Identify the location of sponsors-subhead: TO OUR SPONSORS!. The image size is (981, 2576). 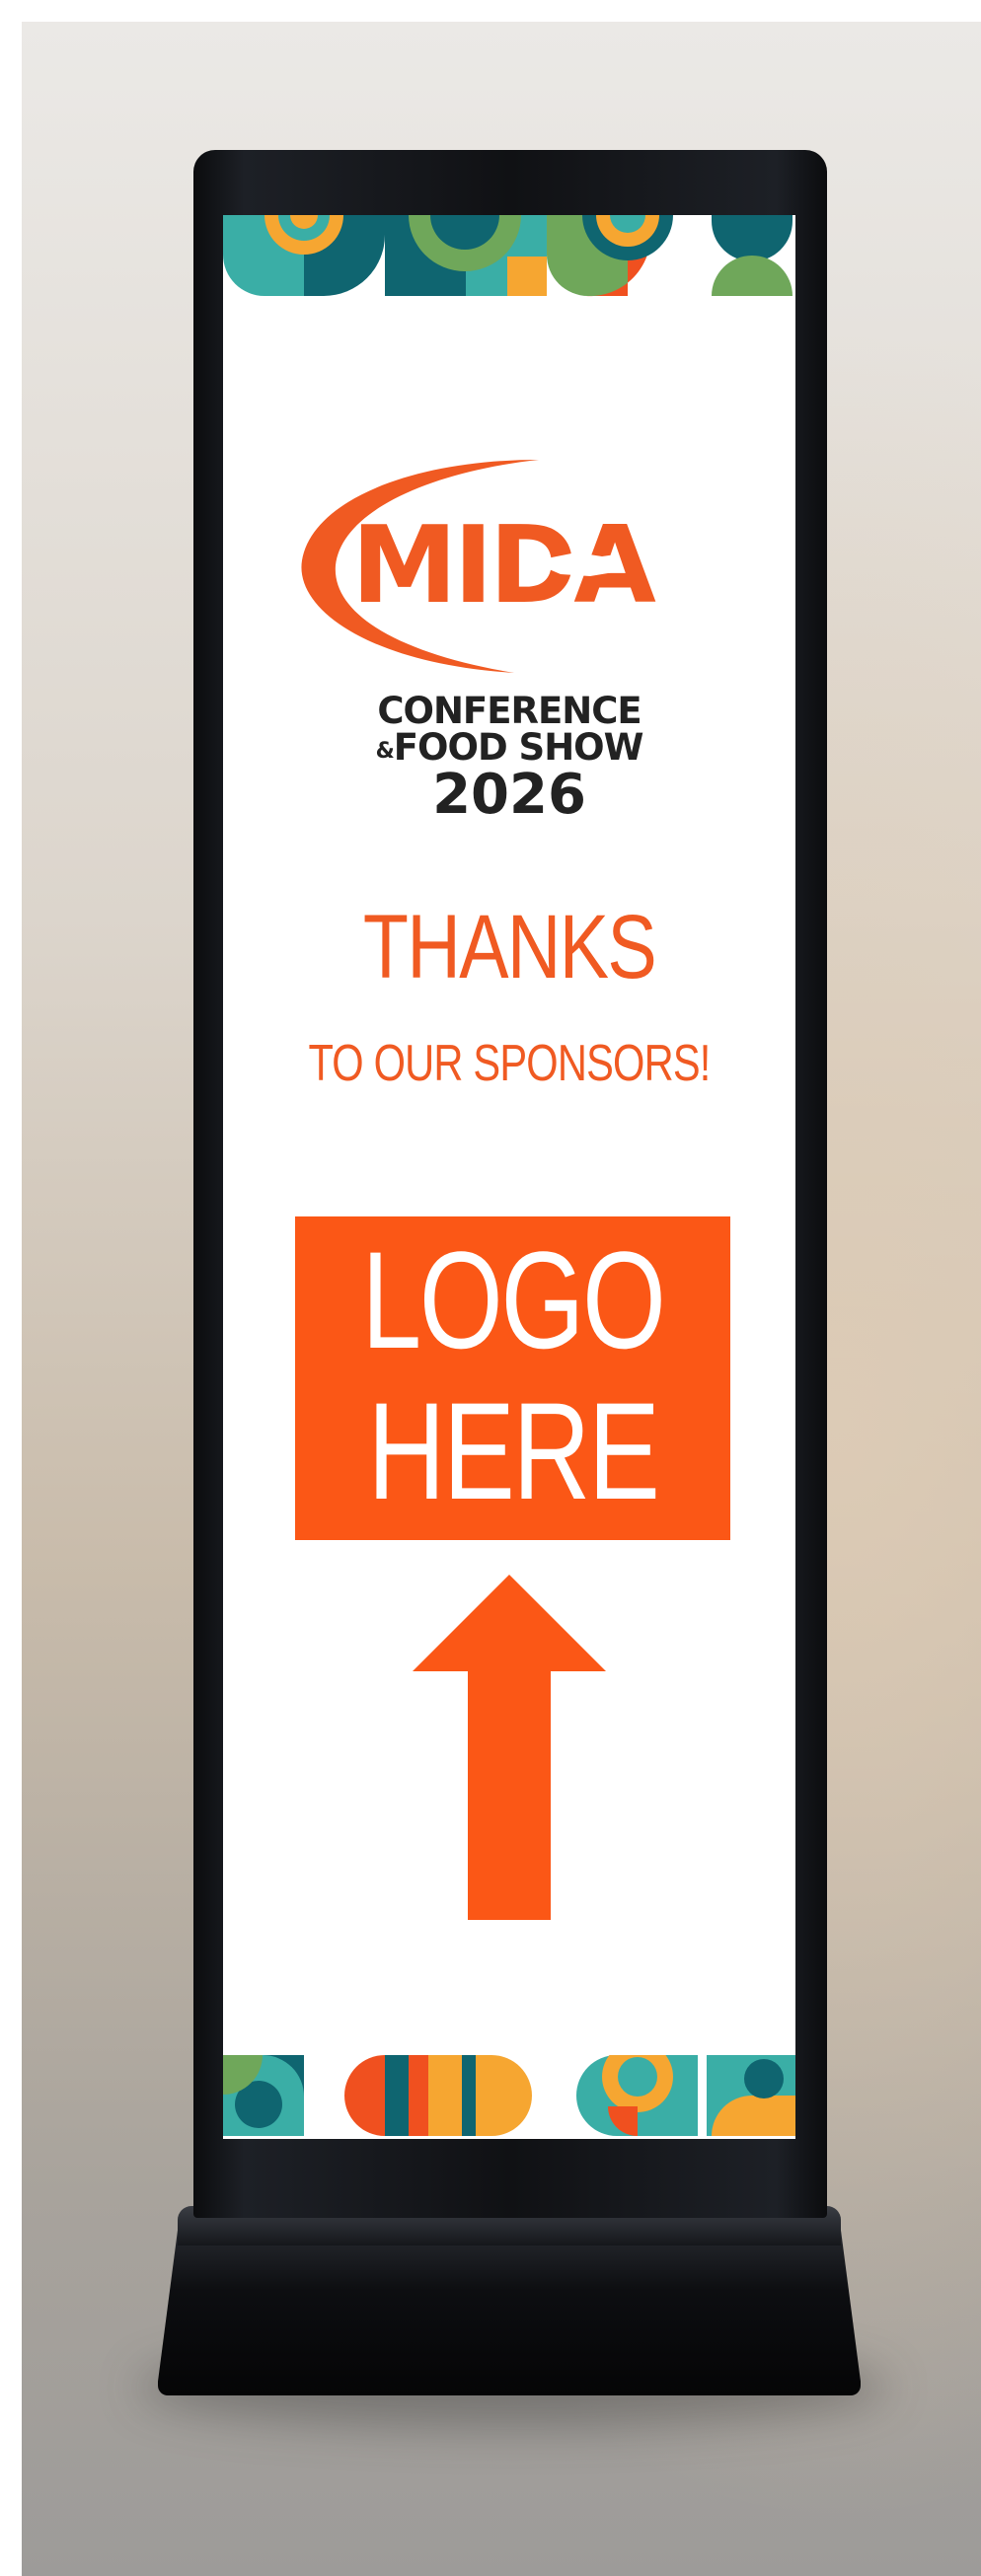
(509, 1063).